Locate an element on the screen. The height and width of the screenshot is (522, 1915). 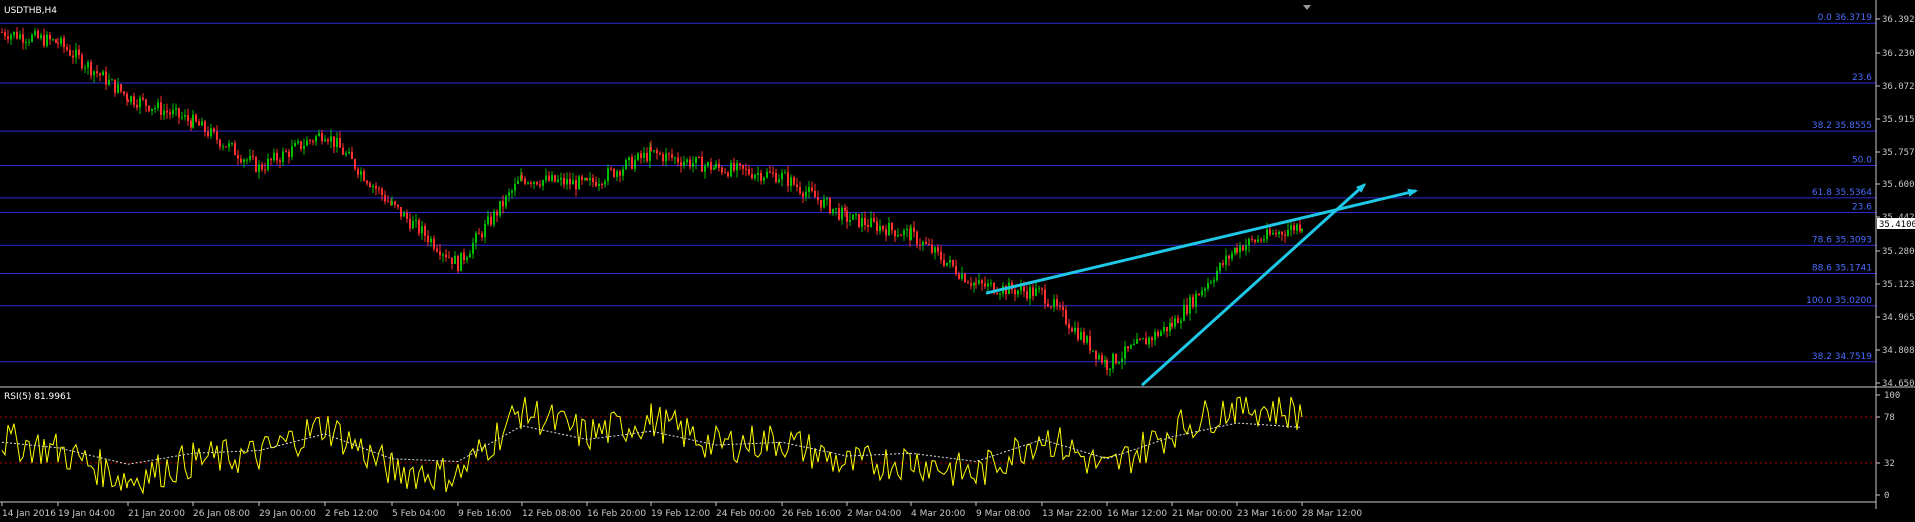
price-tick-label: 34.8080 is located at coordinates (1898, 351).